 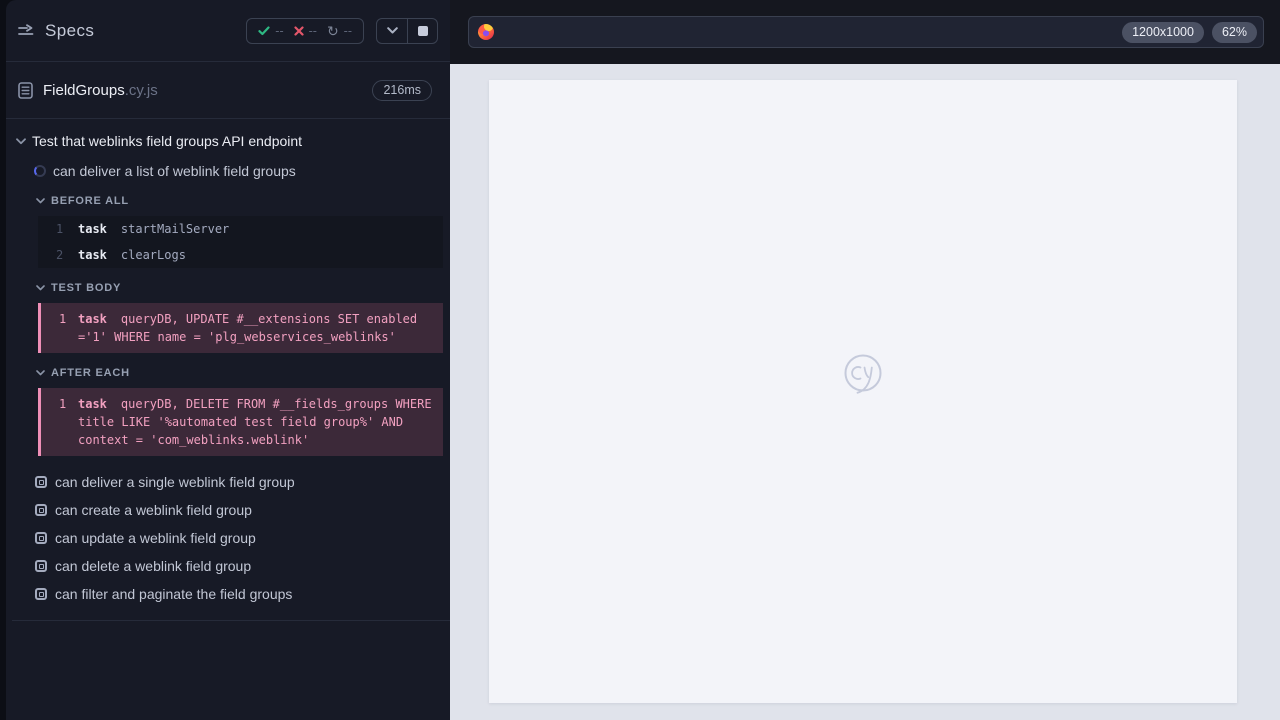 I want to click on check-icon, so click(x=264, y=30).